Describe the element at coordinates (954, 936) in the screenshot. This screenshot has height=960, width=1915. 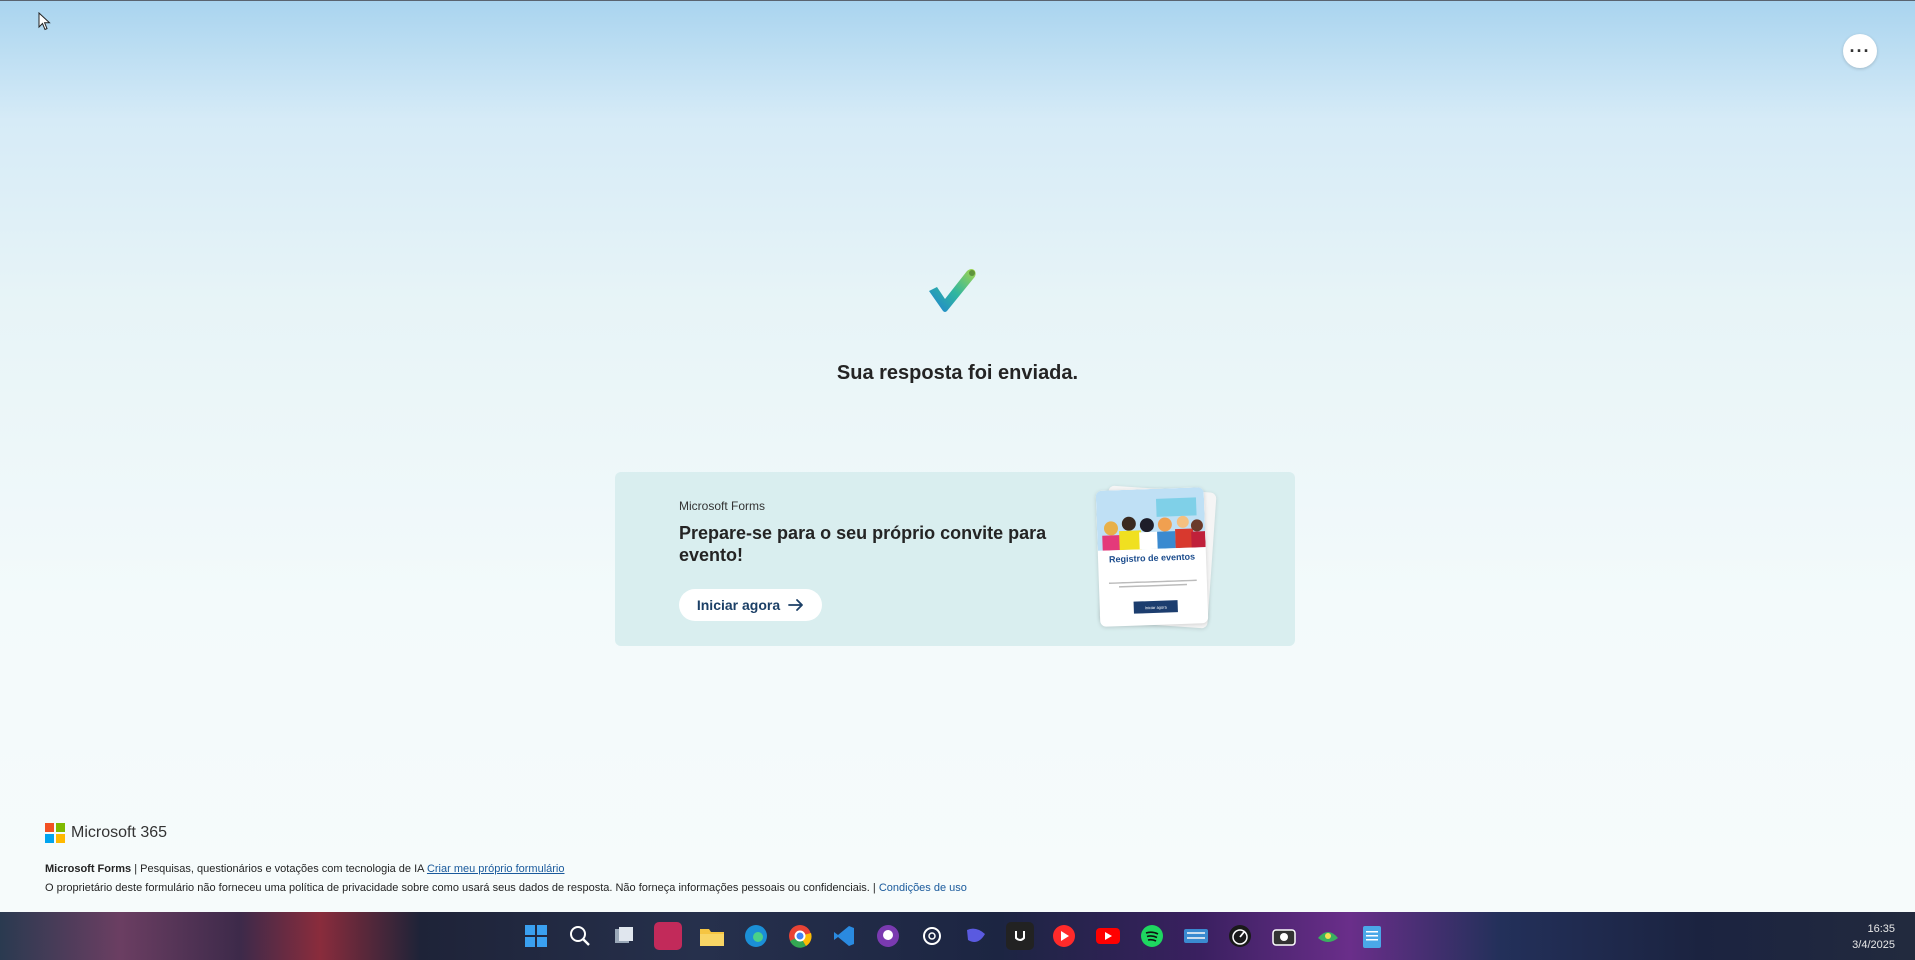
I see `taskbar-icons` at that location.